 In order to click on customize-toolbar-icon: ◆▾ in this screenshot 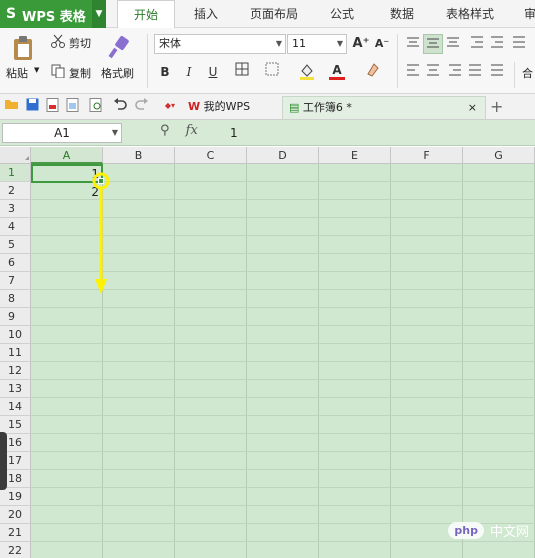, I will do `click(170, 106)`.